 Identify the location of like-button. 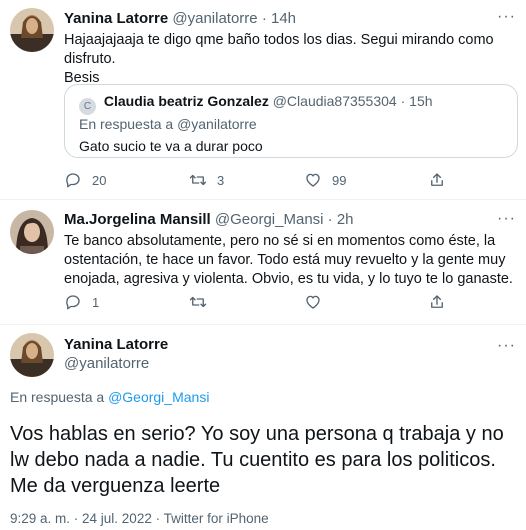
(318, 302).